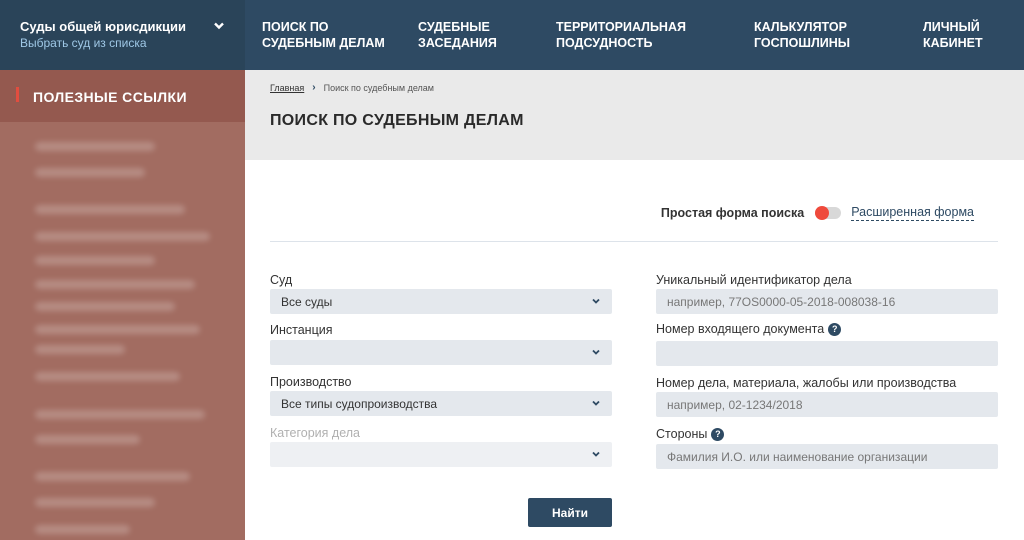 Image resolution: width=1024 pixels, height=540 pixels. Describe the element at coordinates (827, 353) in the screenshot. I see `incoming-doc-input` at that location.